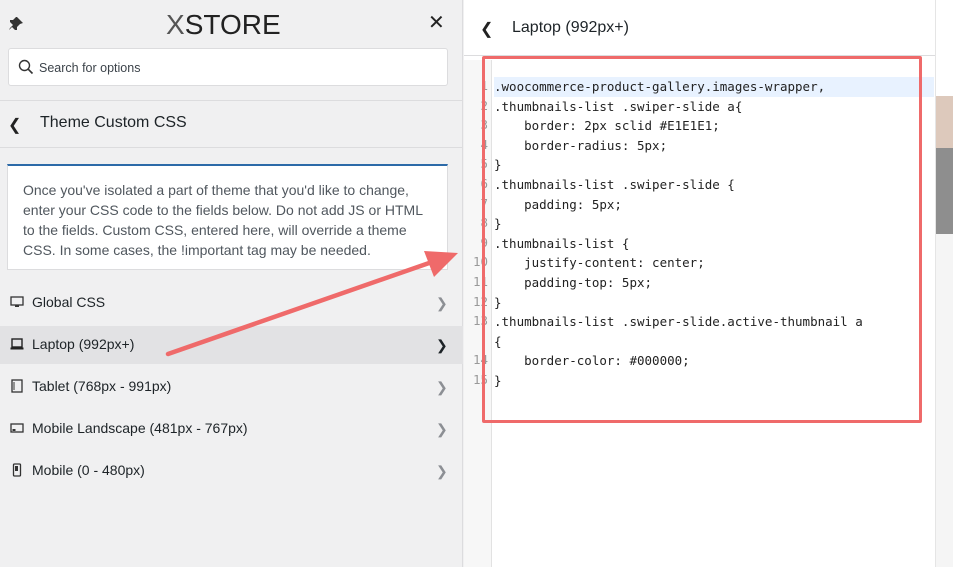 The height and width of the screenshot is (567, 953). Describe the element at coordinates (239, 68) in the screenshot. I see `search-input` at that location.